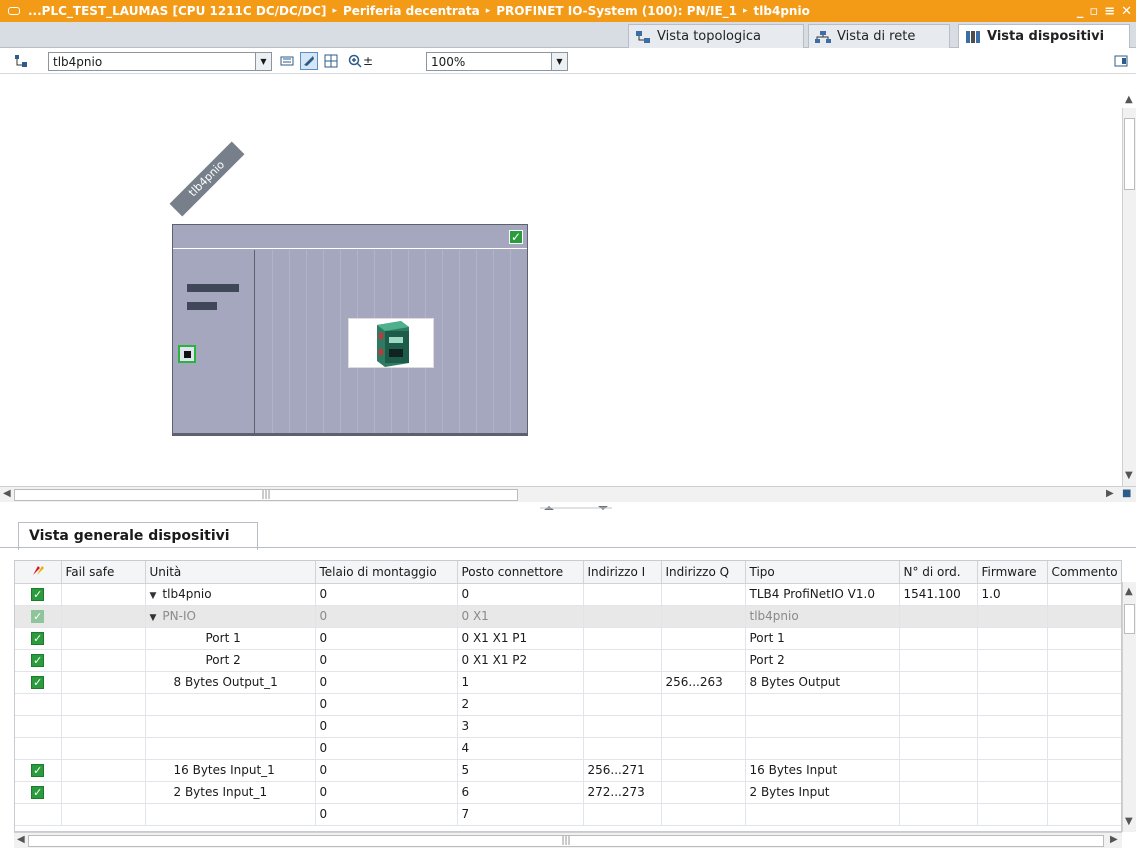 The width and height of the screenshot is (1136, 859). Describe the element at coordinates (230, 792) in the screenshot. I see `cell-unit: 2 Bytes Input_1` at that location.